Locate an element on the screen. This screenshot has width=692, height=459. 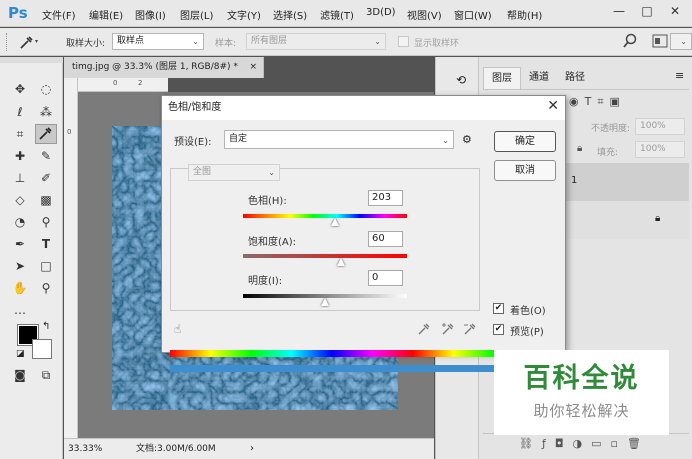
layer-filter-icons: ◉T⌗▣ is located at coordinates (597, 102).